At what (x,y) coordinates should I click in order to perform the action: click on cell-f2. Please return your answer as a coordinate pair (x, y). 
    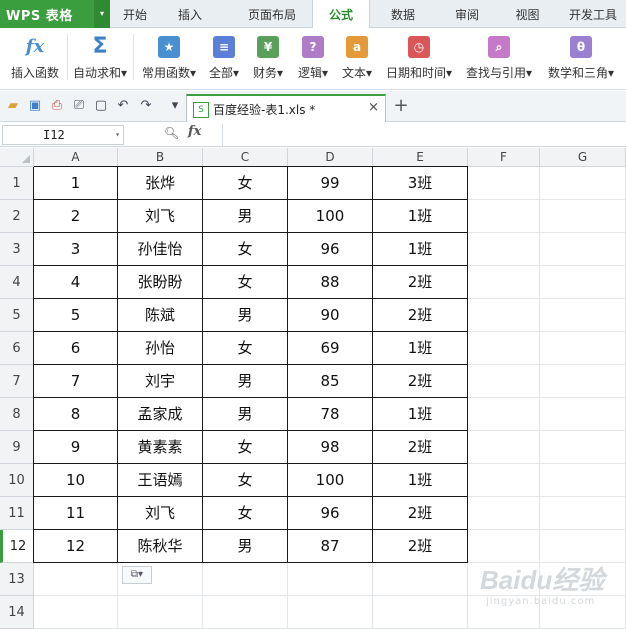
    Looking at the image, I should click on (504, 216).